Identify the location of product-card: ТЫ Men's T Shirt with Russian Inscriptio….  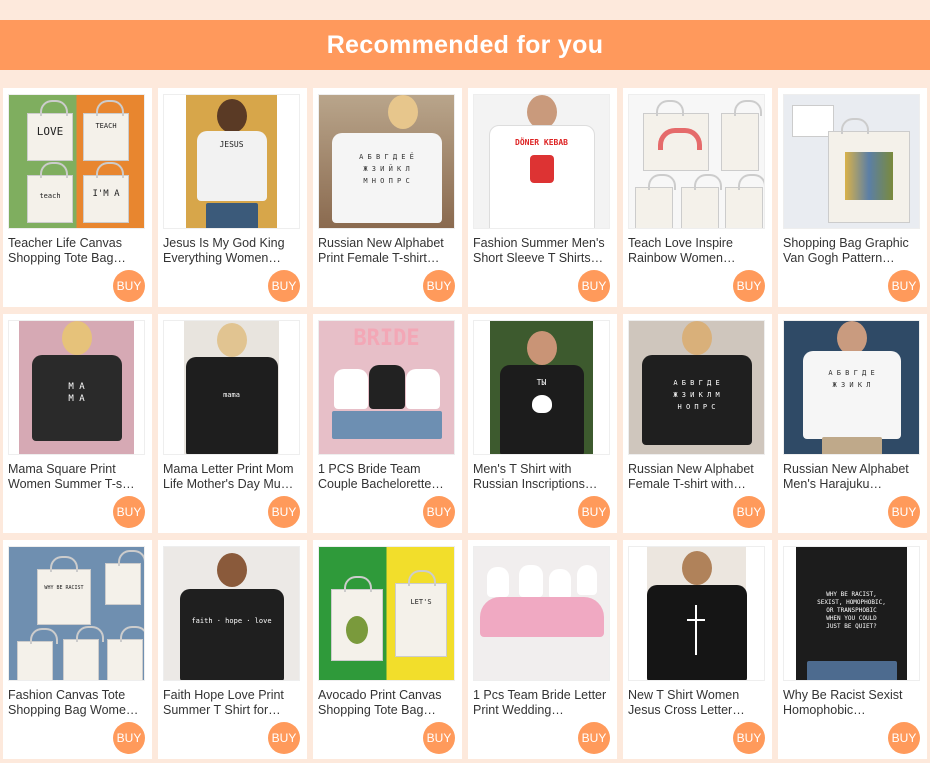
(542, 423).